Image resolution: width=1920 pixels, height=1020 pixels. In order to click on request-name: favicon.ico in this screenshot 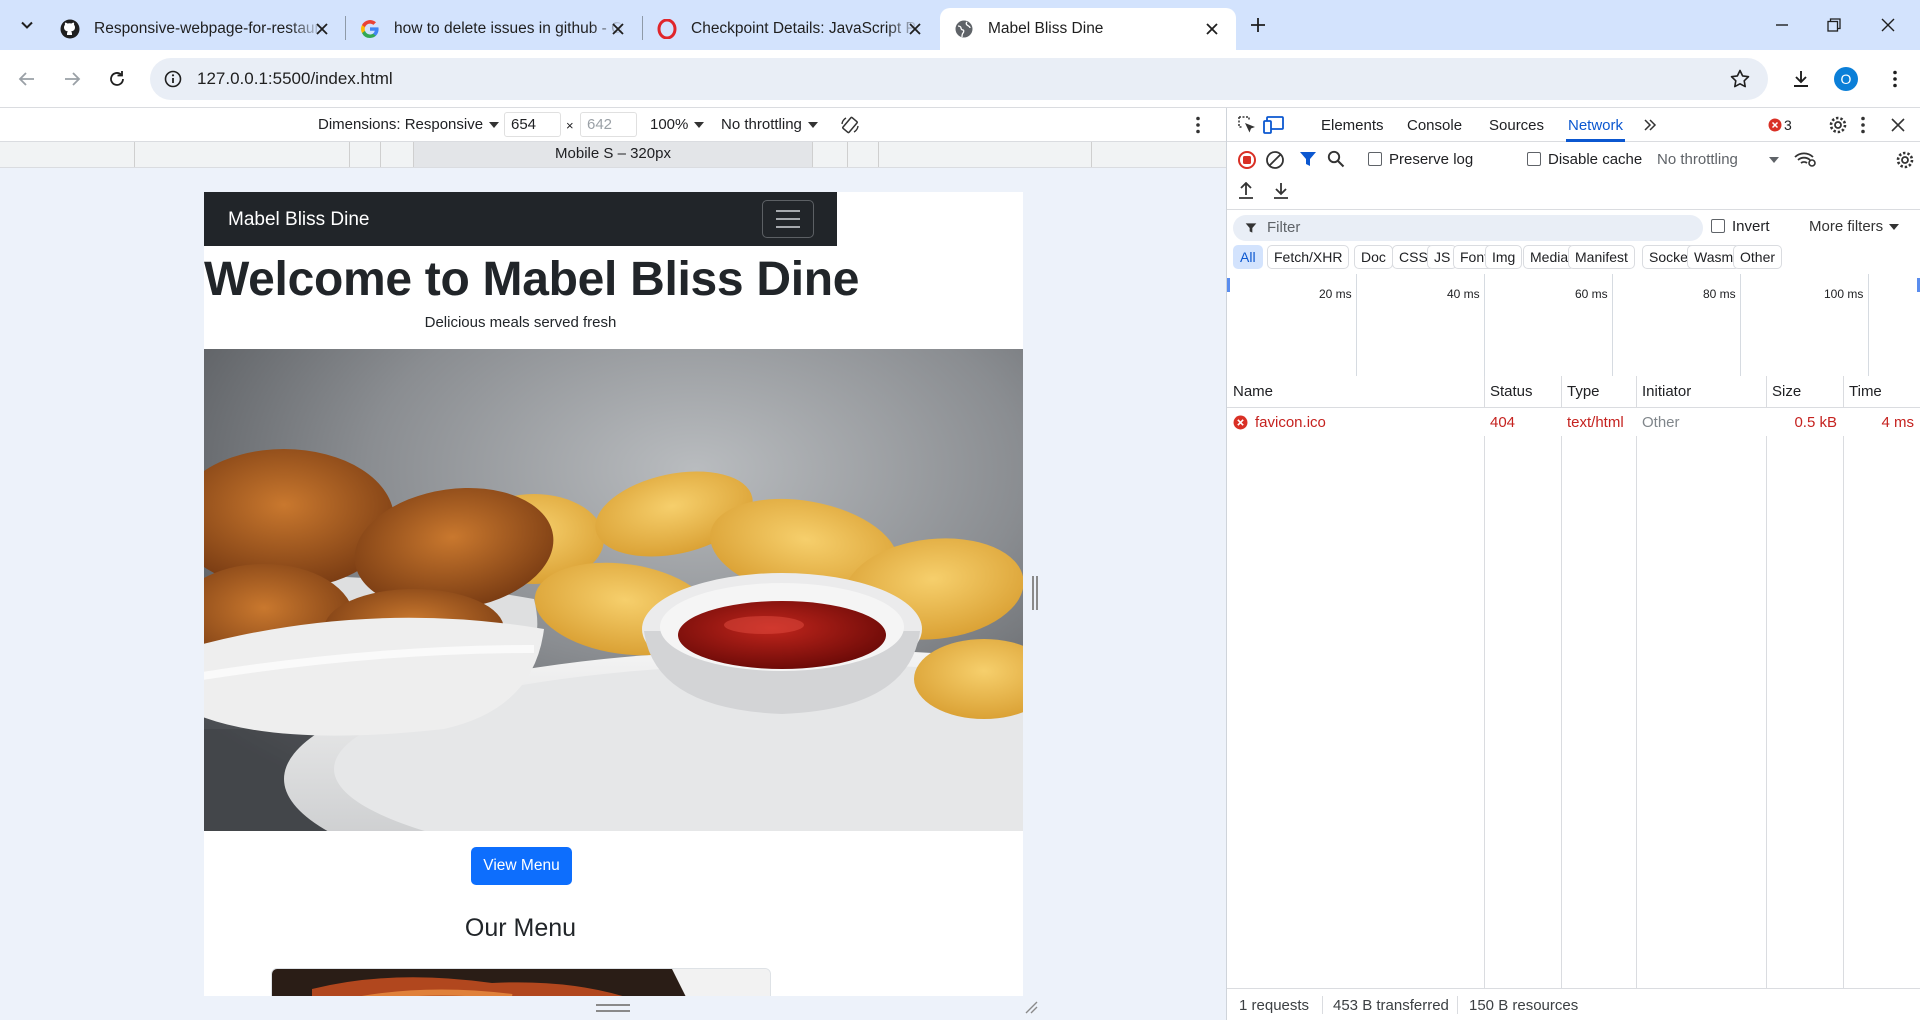, I will do `click(1290, 422)`.